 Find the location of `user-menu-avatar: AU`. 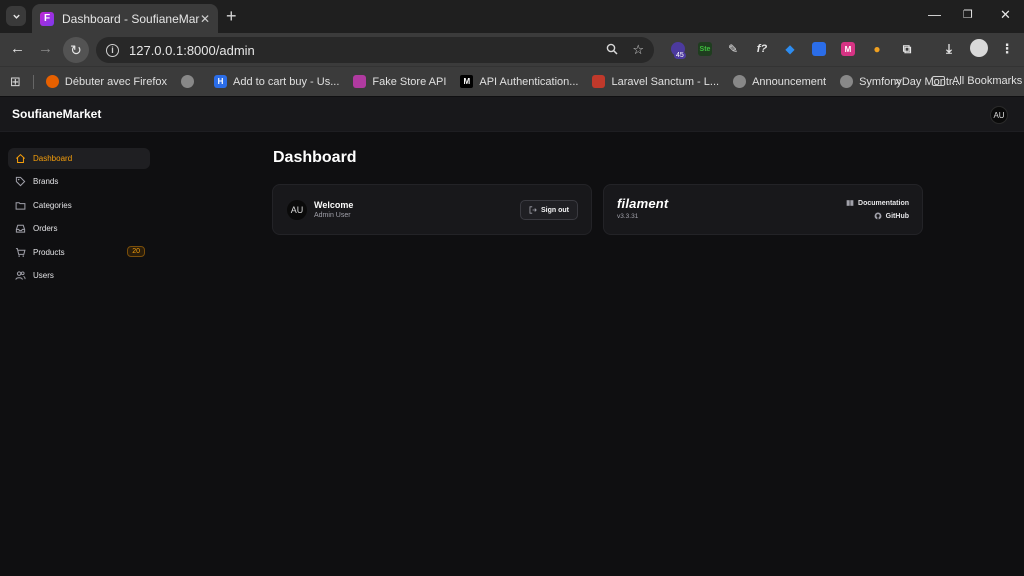

user-menu-avatar: AU is located at coordinates (999, 115).